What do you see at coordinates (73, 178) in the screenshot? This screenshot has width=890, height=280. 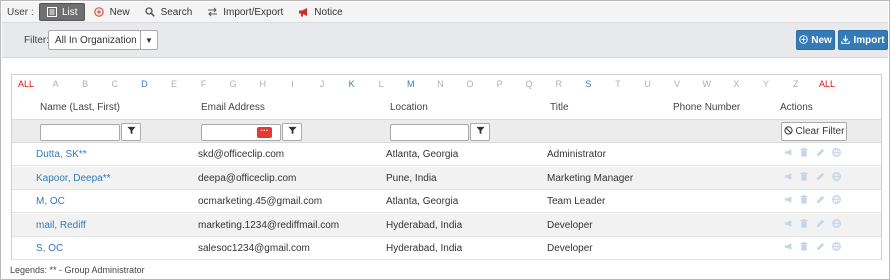 I see `user-name-link: Kapoor, Deepa**` at bounding box center [73, 178].